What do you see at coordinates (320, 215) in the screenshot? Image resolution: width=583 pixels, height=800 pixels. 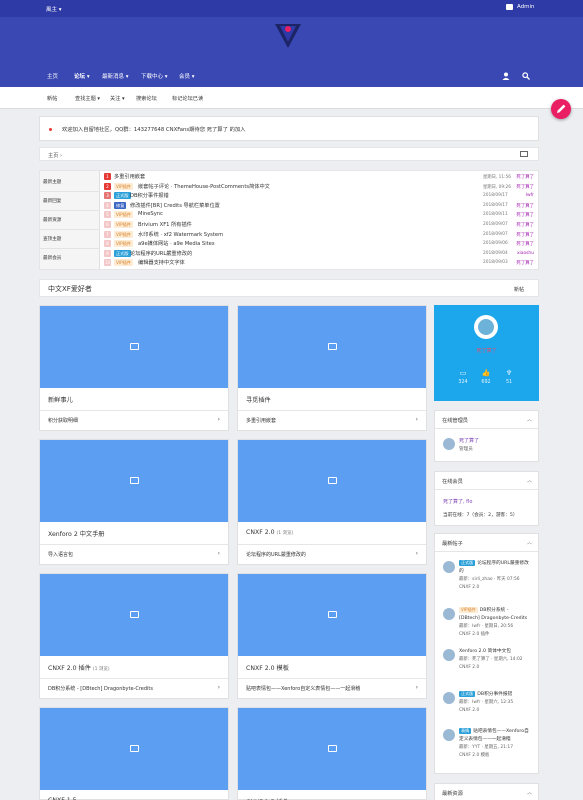 I see `table-row: 5 VIP插件 MineSync 2018/09/11 死了算了` at bounding box center [320, 215].